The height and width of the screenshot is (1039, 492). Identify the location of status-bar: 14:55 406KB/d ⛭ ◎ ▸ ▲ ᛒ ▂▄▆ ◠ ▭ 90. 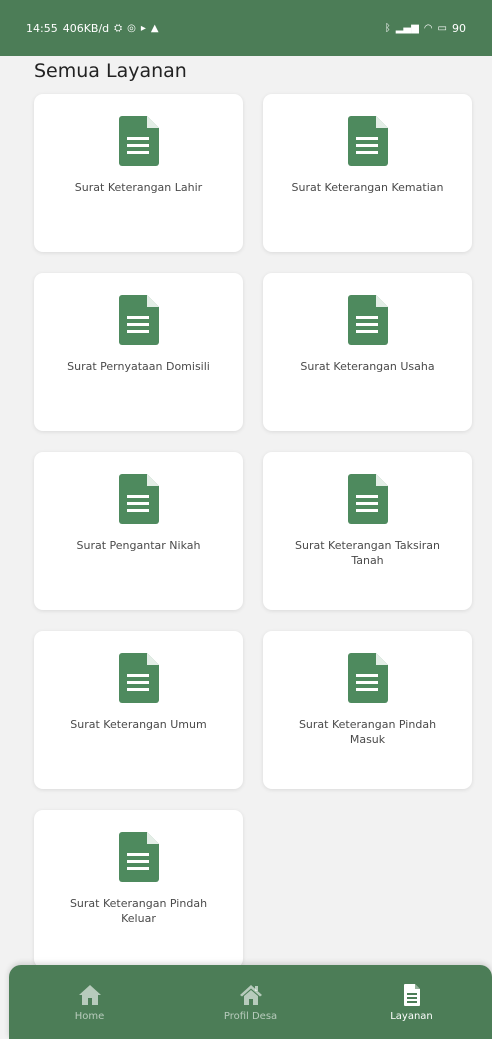
(246, 28).